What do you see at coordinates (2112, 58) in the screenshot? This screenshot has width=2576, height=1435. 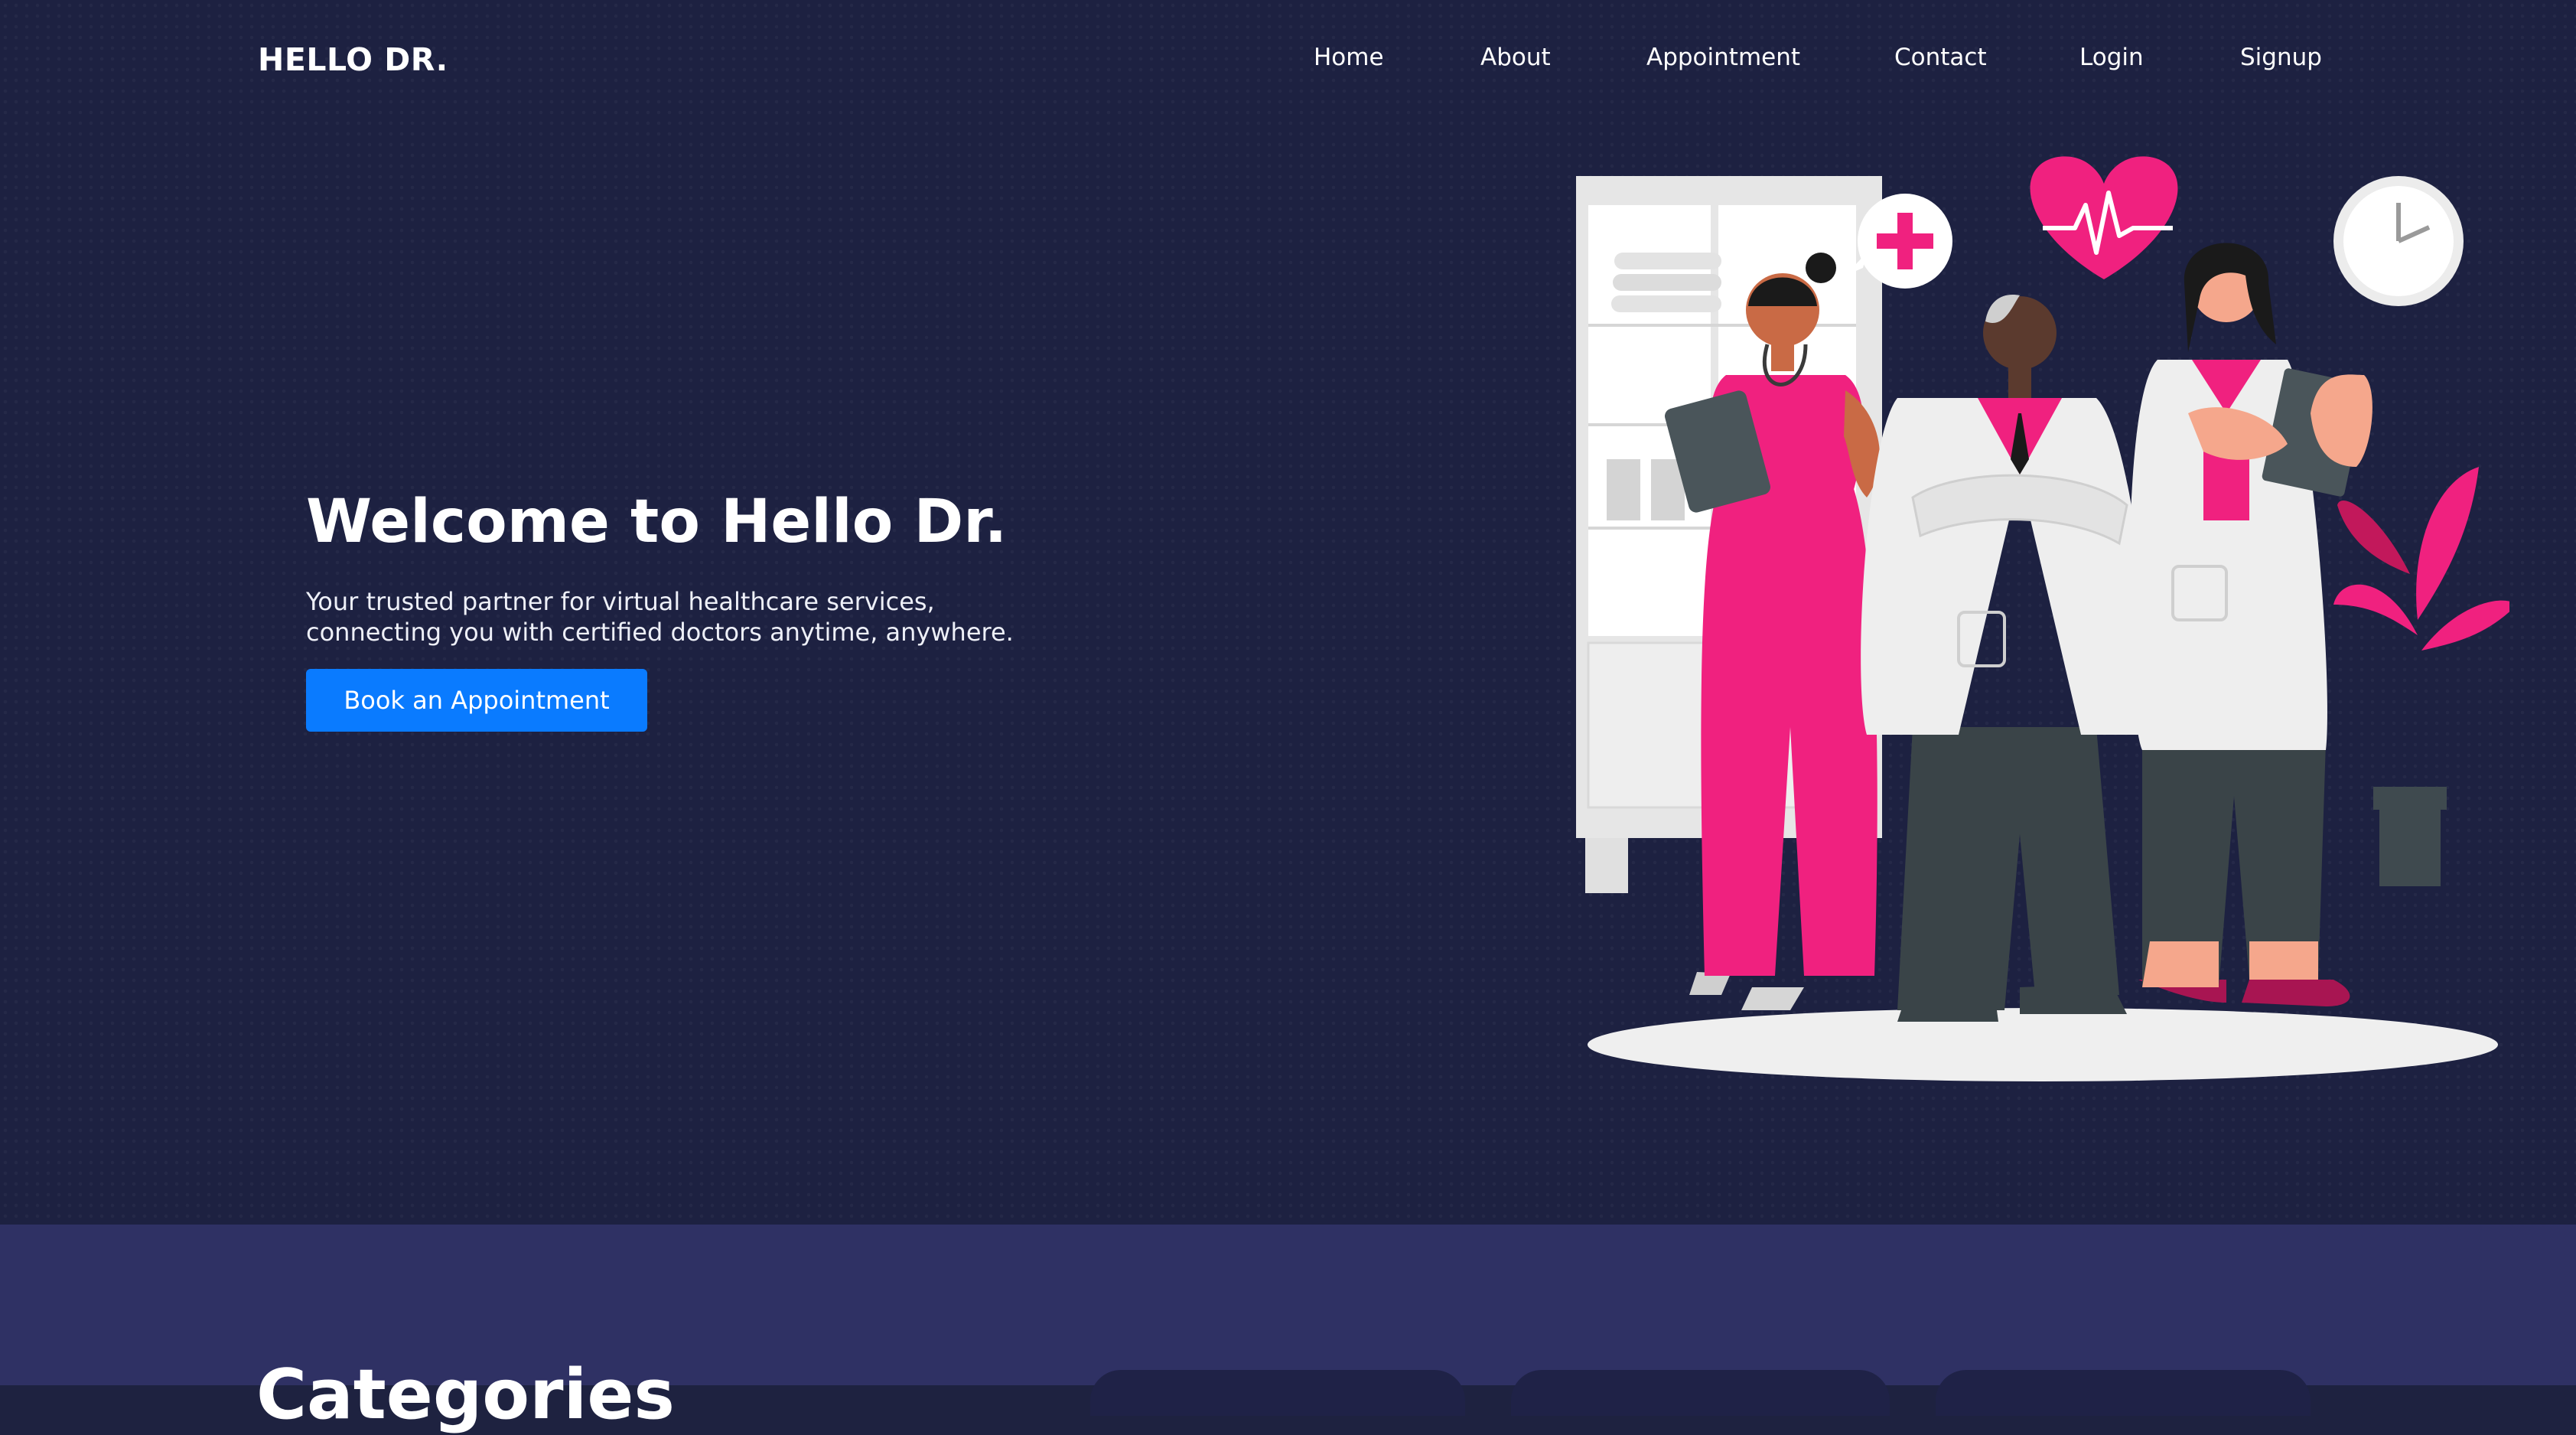 I see `nav-login: Login` at bounding box center [2112, 58].